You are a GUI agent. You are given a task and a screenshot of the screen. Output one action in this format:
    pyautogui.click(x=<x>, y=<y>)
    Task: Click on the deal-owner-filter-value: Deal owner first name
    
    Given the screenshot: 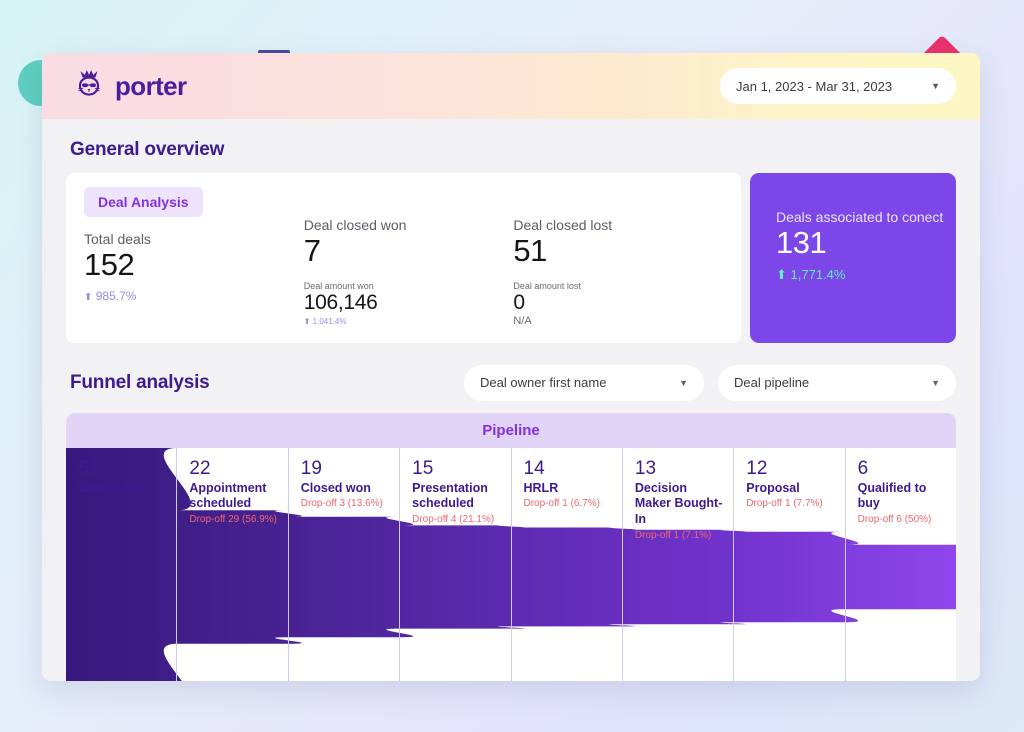 What is the action you would take?
    pyautogui.click(x=543, y=383)
    